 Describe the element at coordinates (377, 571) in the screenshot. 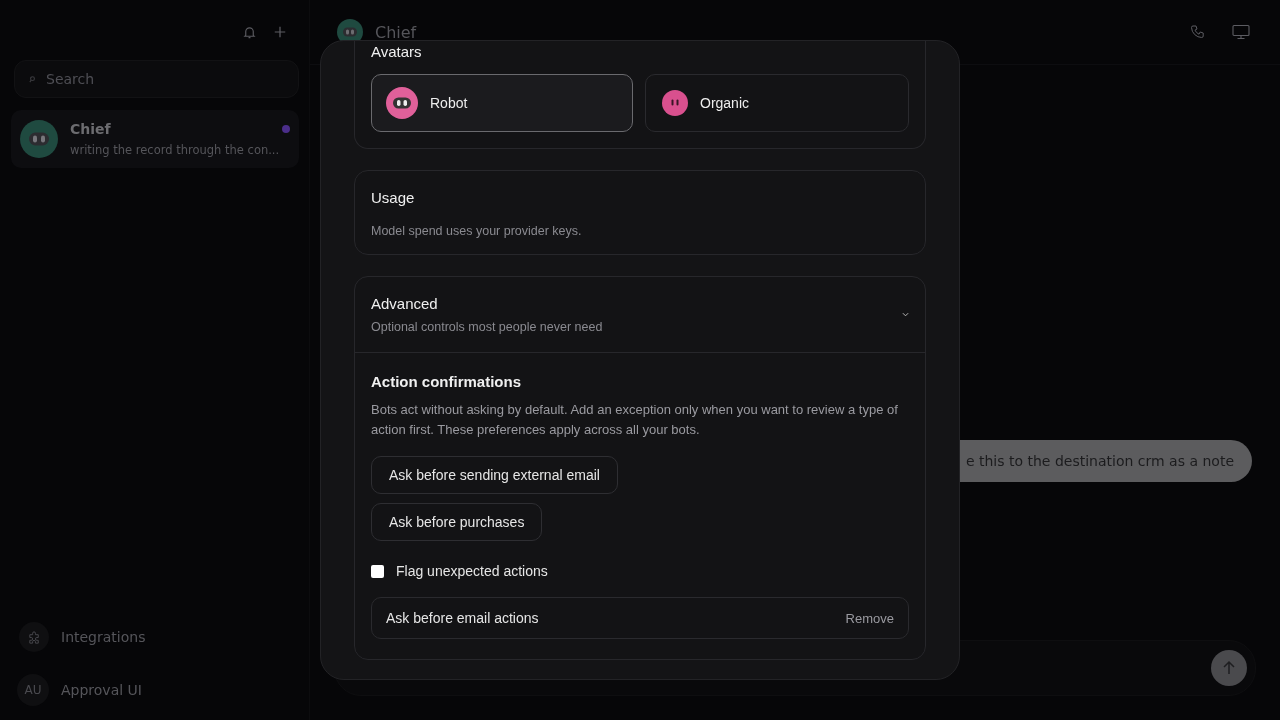

I see `checkbox` at that location.